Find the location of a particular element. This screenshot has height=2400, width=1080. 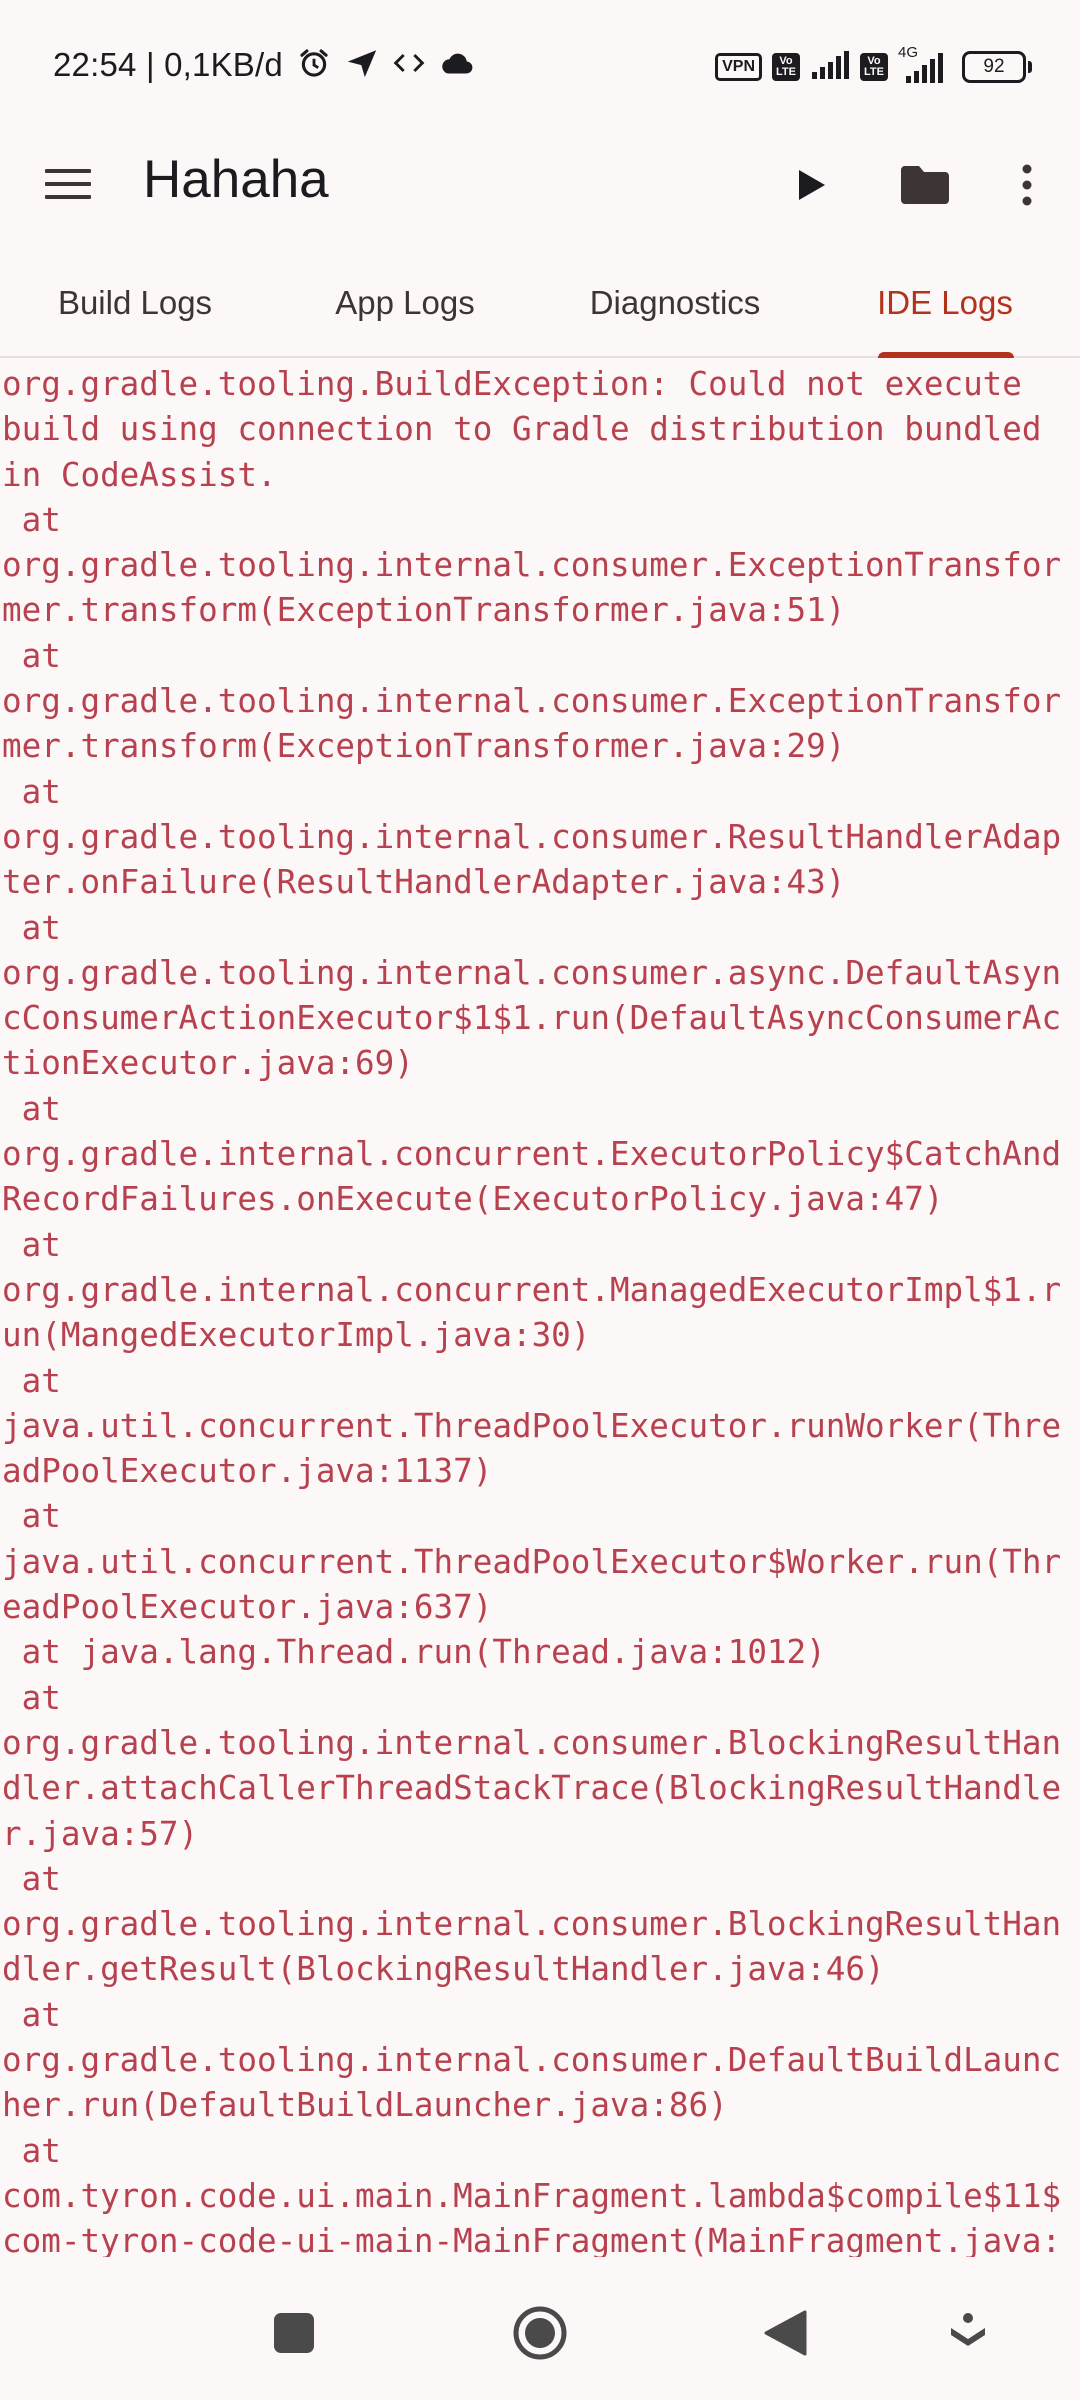

volte-badge-1: Vo LTE is located at coordinates (786, 67).